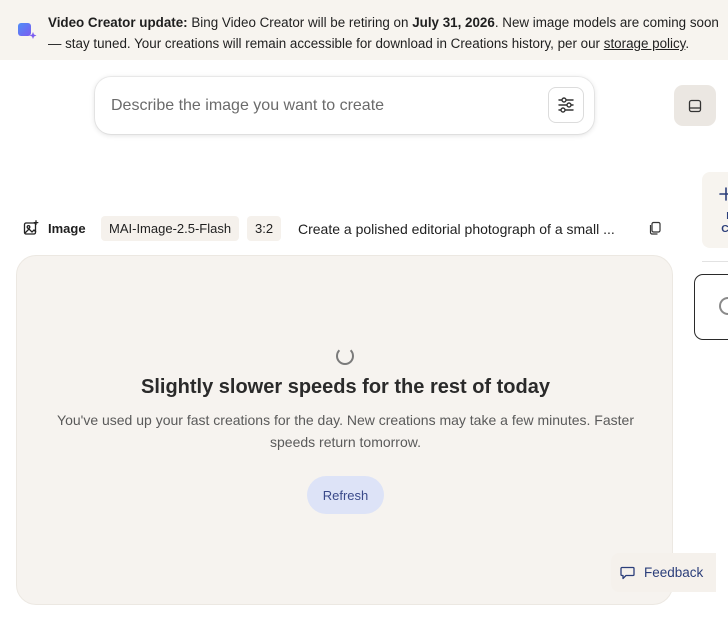 The width and height of the screenshot is (728, 620). I want to click on sidebar-toggle-button, so click(695, 105).